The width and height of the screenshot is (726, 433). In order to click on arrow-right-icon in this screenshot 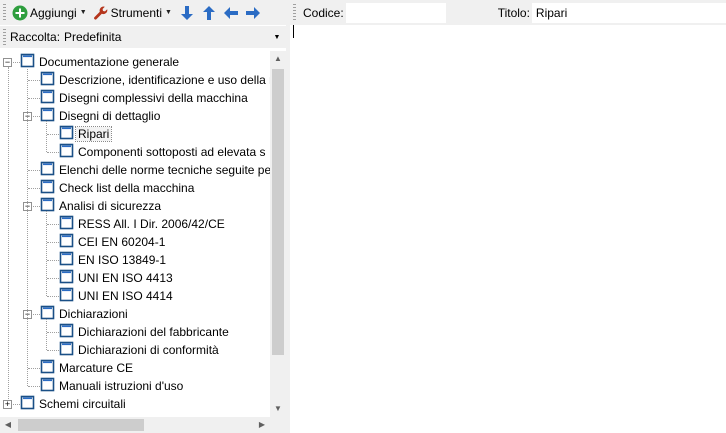, I will do `click(252, 12)`.